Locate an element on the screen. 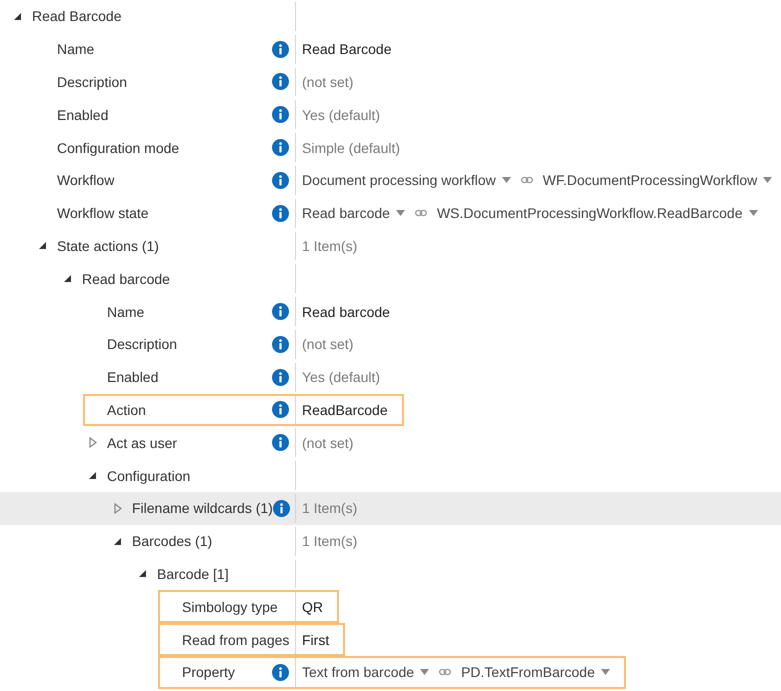  property-value: Text from barcode is located at coordinates (358, 672).